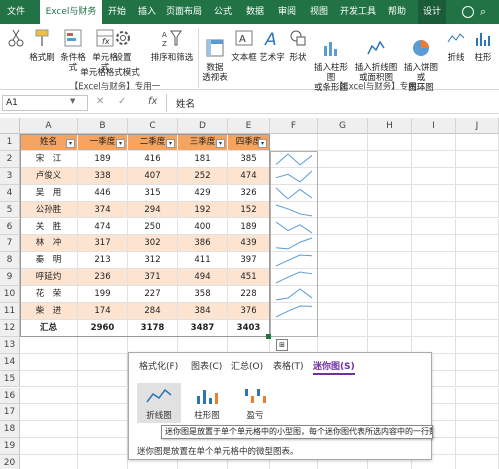  I want to click on row-header: 16, so click(10, 396).